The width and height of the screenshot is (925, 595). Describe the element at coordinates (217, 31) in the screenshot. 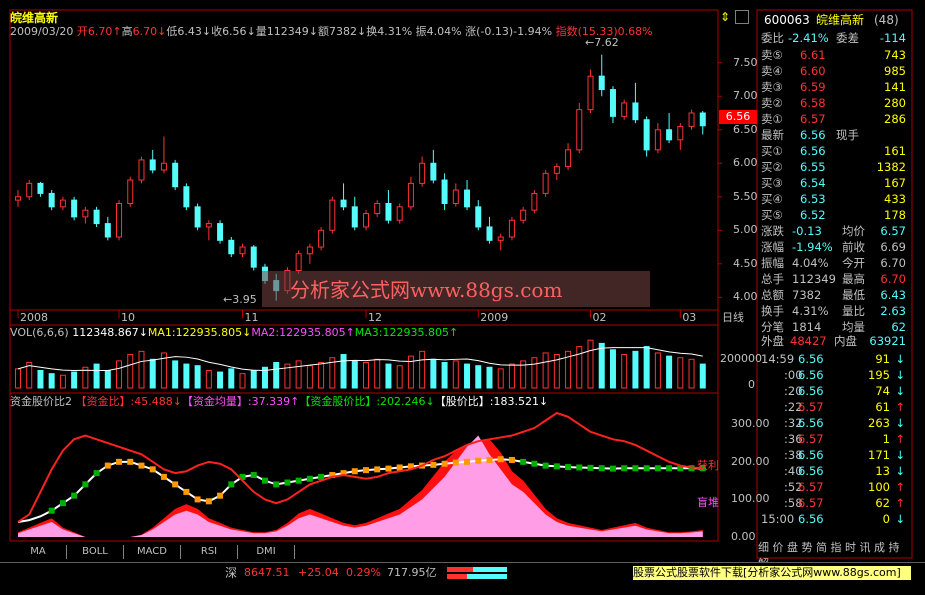

I see `close-label: 收` at that location.